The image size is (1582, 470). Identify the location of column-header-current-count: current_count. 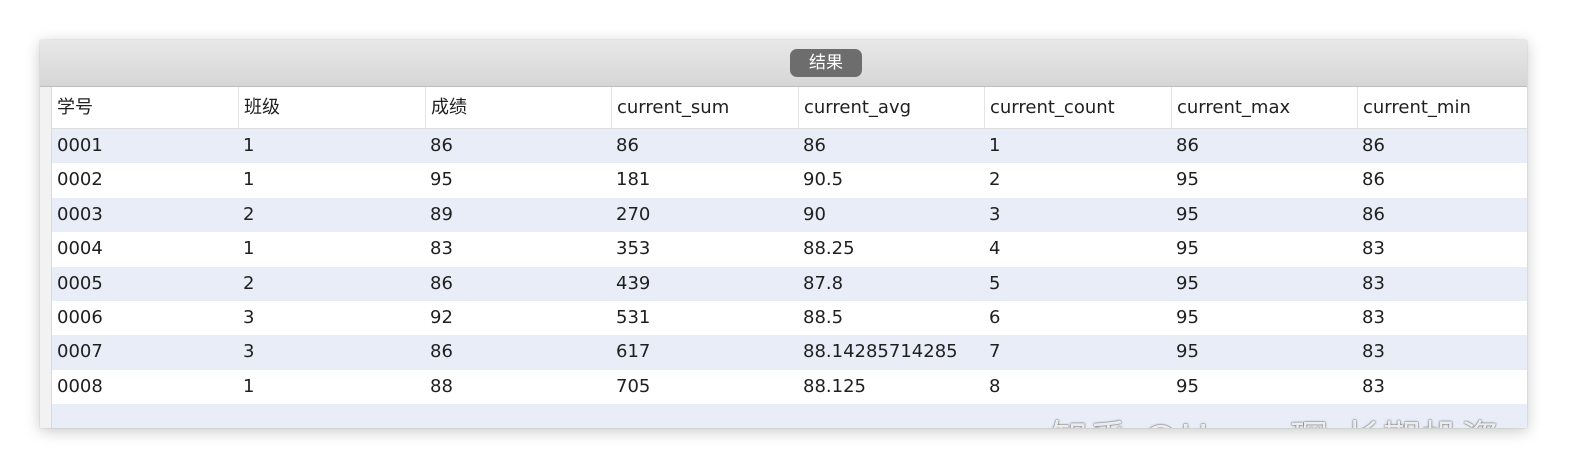
(1077, 107).